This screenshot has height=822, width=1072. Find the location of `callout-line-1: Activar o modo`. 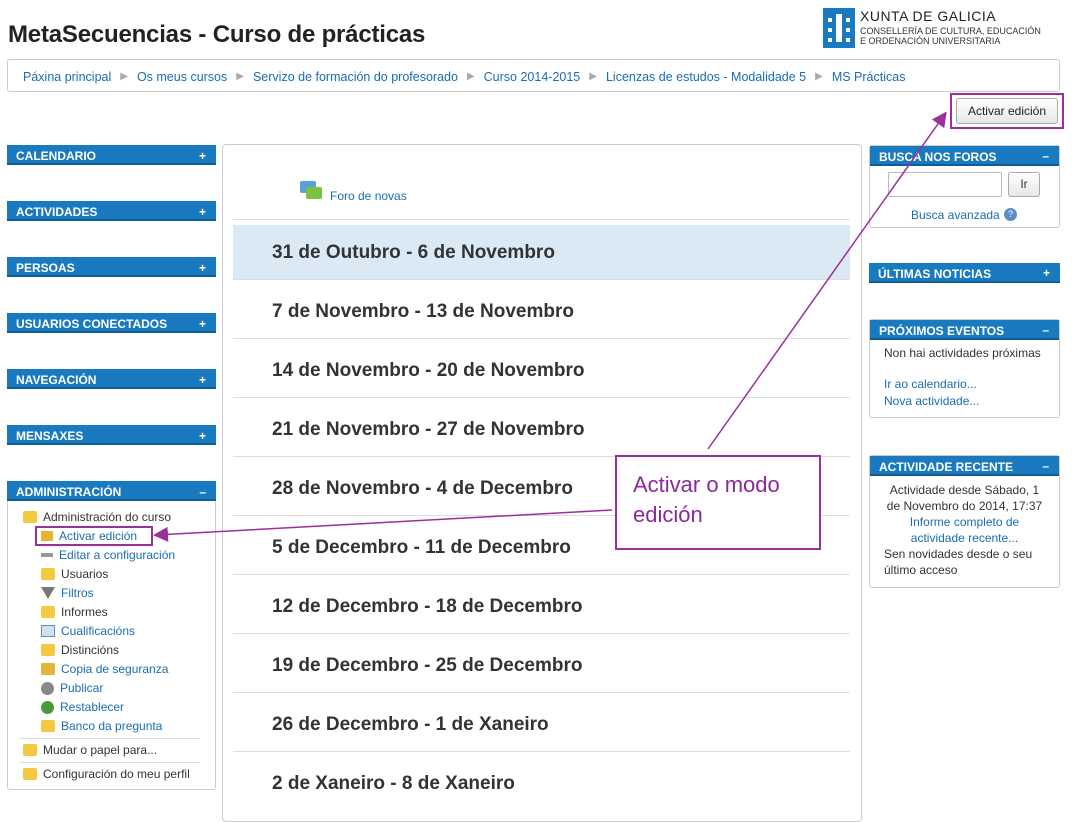

callout-line-1: Activar o modo is located at coordinates (706, 484).